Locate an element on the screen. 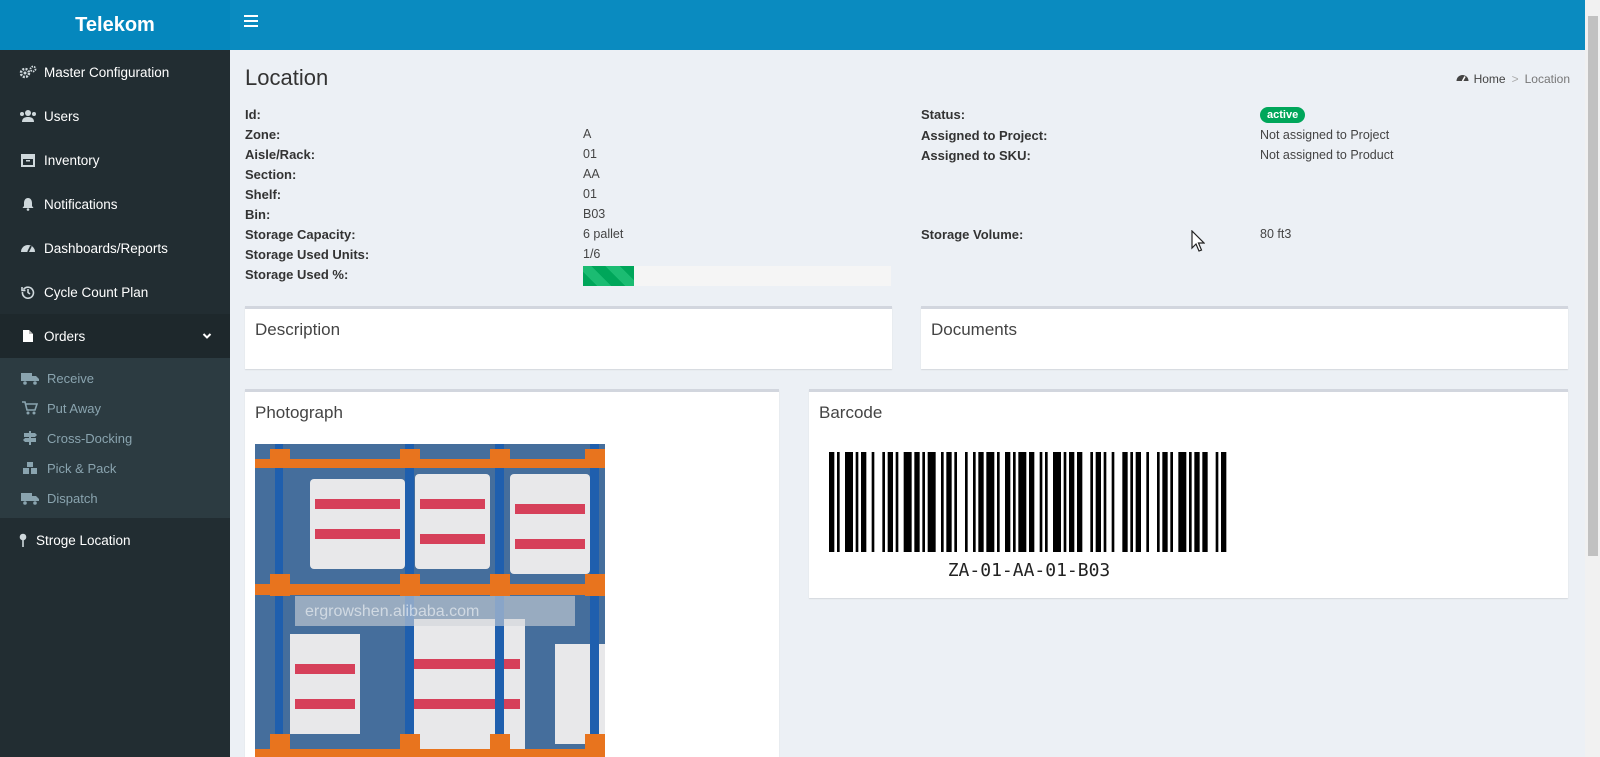  submenu-item-label: Receive is located at coordinates (70, 378).